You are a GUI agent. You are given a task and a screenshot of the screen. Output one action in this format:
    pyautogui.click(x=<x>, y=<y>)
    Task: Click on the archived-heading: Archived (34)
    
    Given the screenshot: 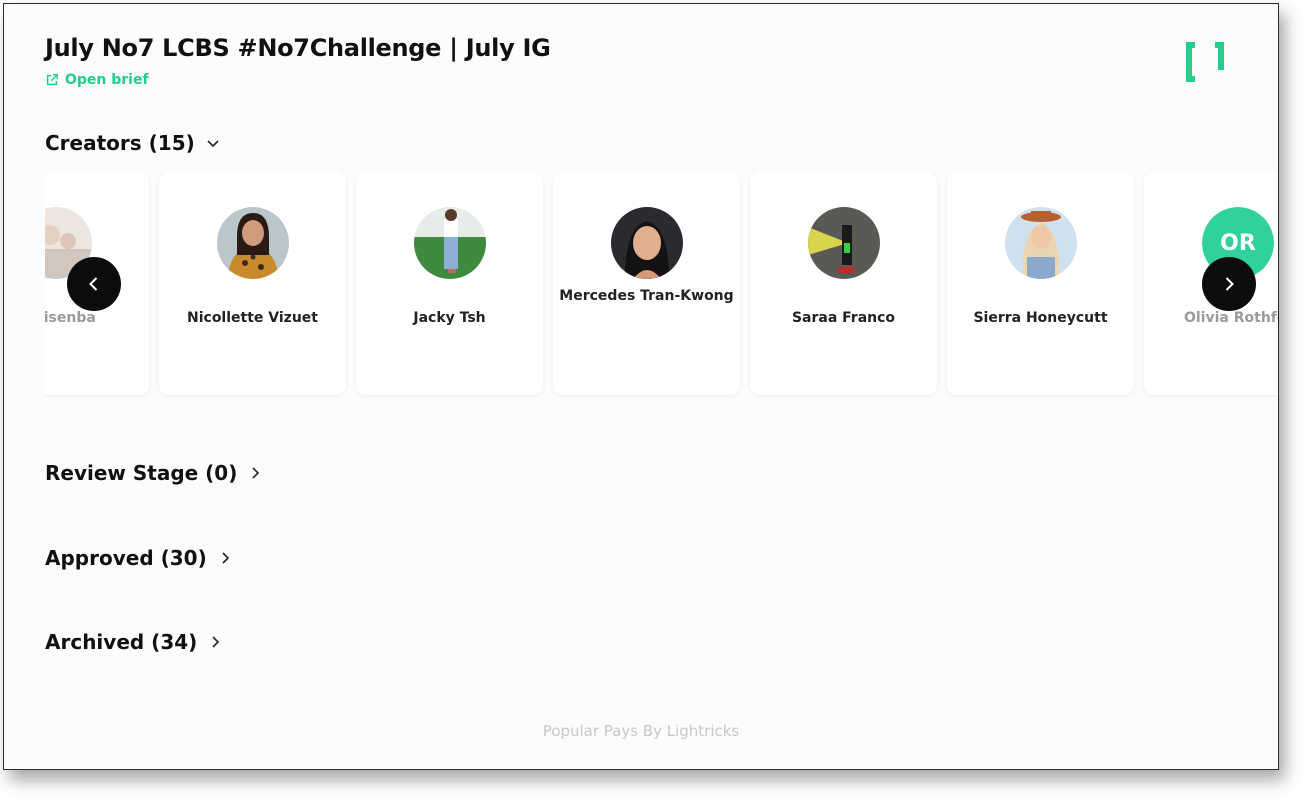 What is the action you would take?
    pyautogui.click(x=121, y=642)
    